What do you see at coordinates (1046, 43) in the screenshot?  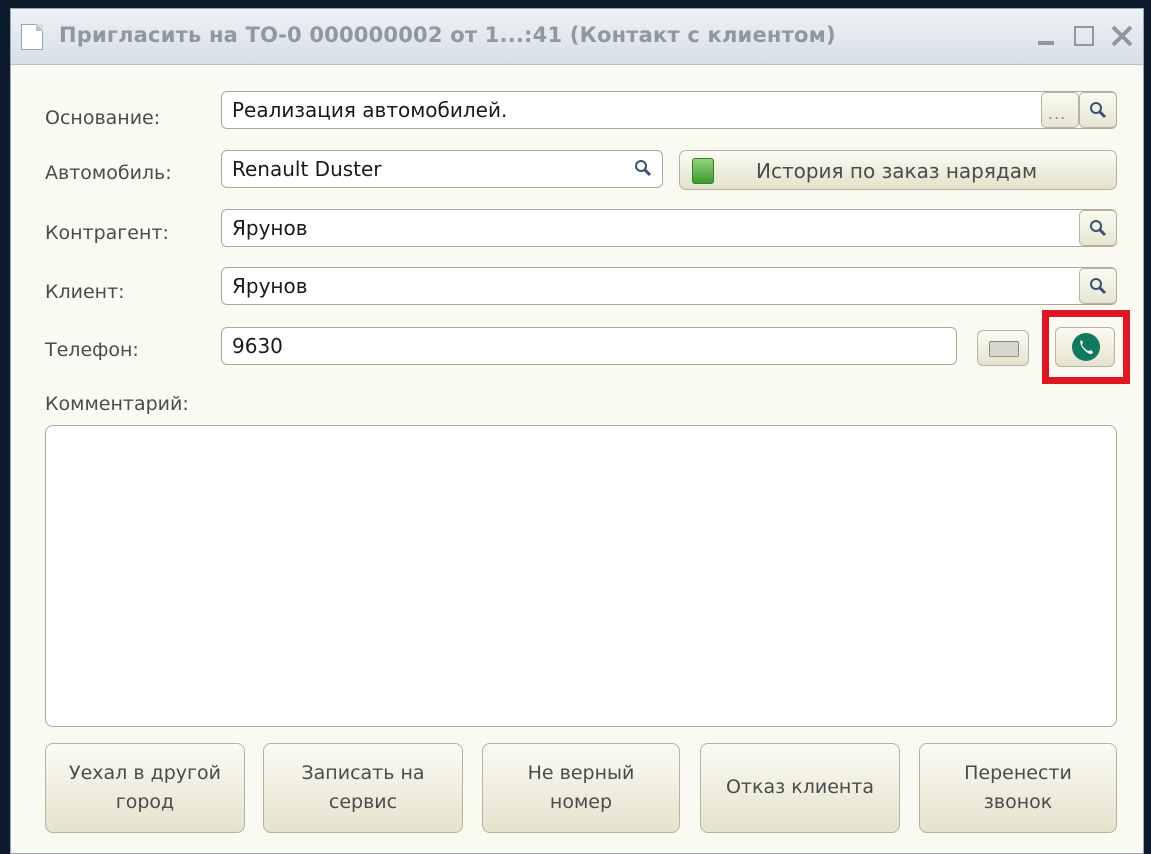 I see `minimize-icon` at bounding box center [1046, 43].